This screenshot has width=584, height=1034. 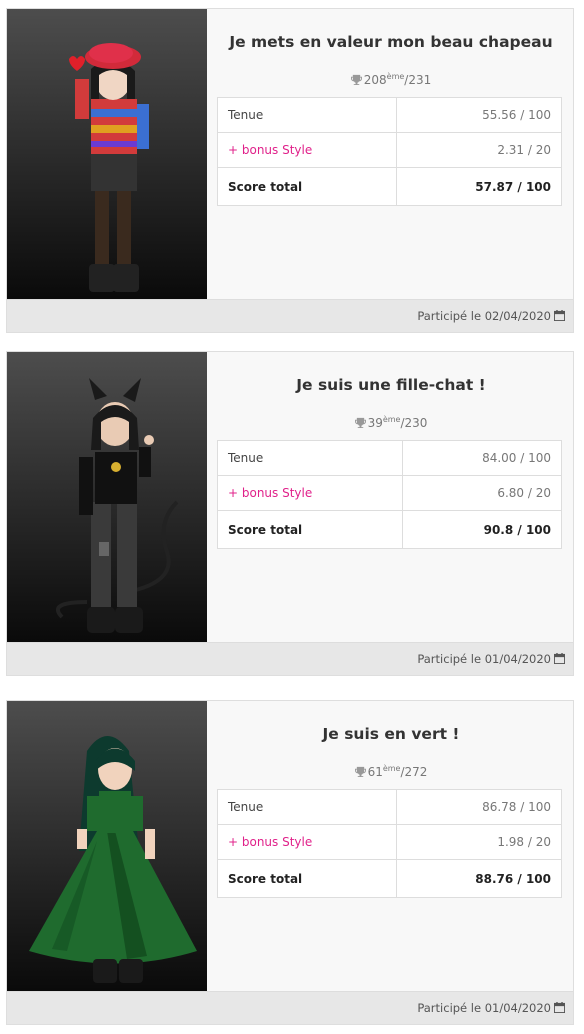 I want to click on score-row-outfit: Tenue 55.56 / 100, so click(x=389, y=115).